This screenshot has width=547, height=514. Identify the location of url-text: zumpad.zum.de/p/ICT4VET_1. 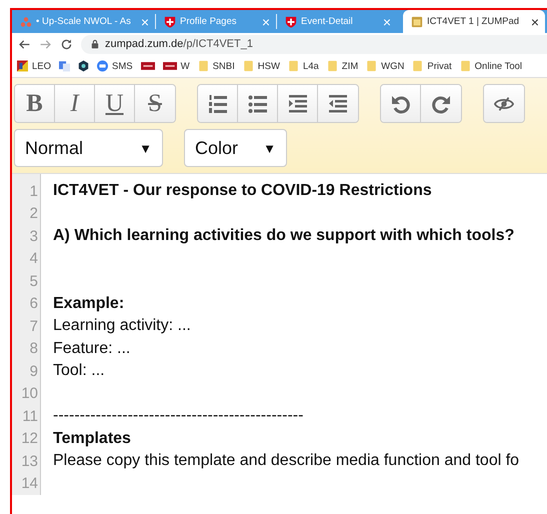
(179, 44).